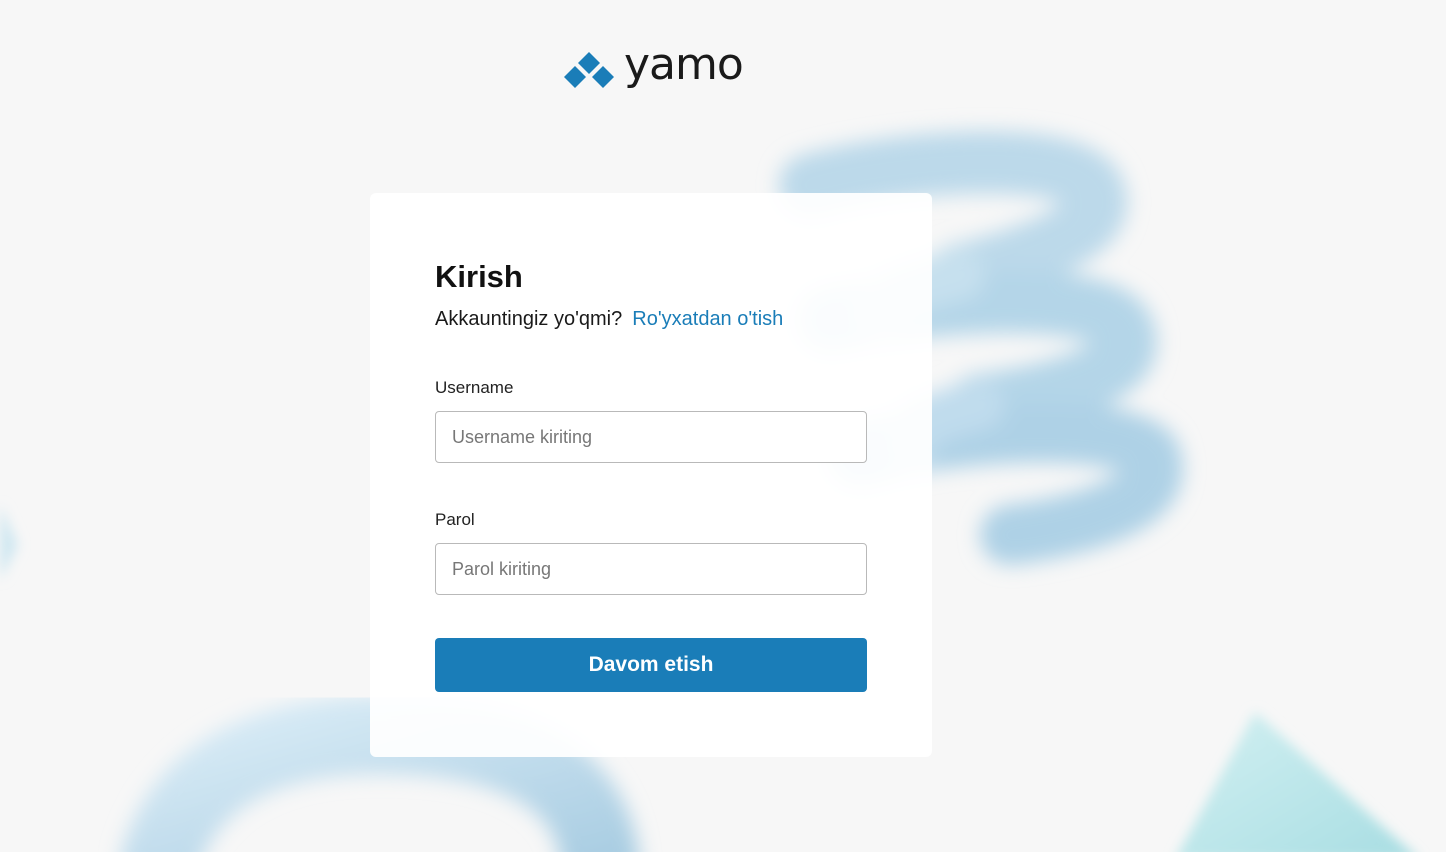 The height and width of the screenshot is (852, 1446). I want to click on continue-button: Davom etish, so click(651, 665).